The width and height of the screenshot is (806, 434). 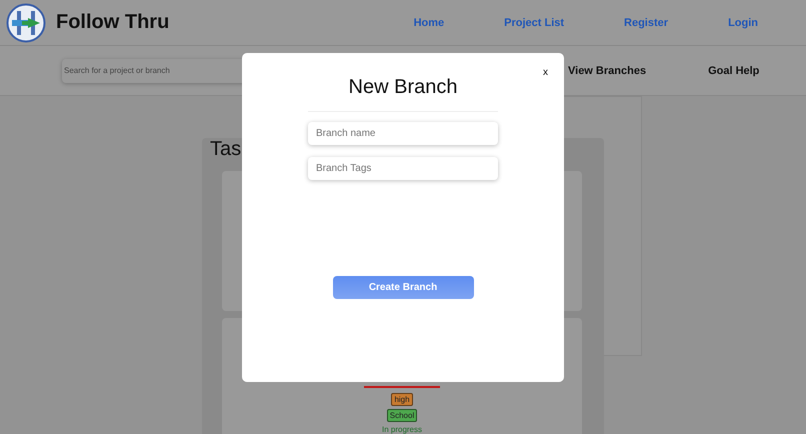 I want to click on input-field: Branch name, so click(x=403, y=133).